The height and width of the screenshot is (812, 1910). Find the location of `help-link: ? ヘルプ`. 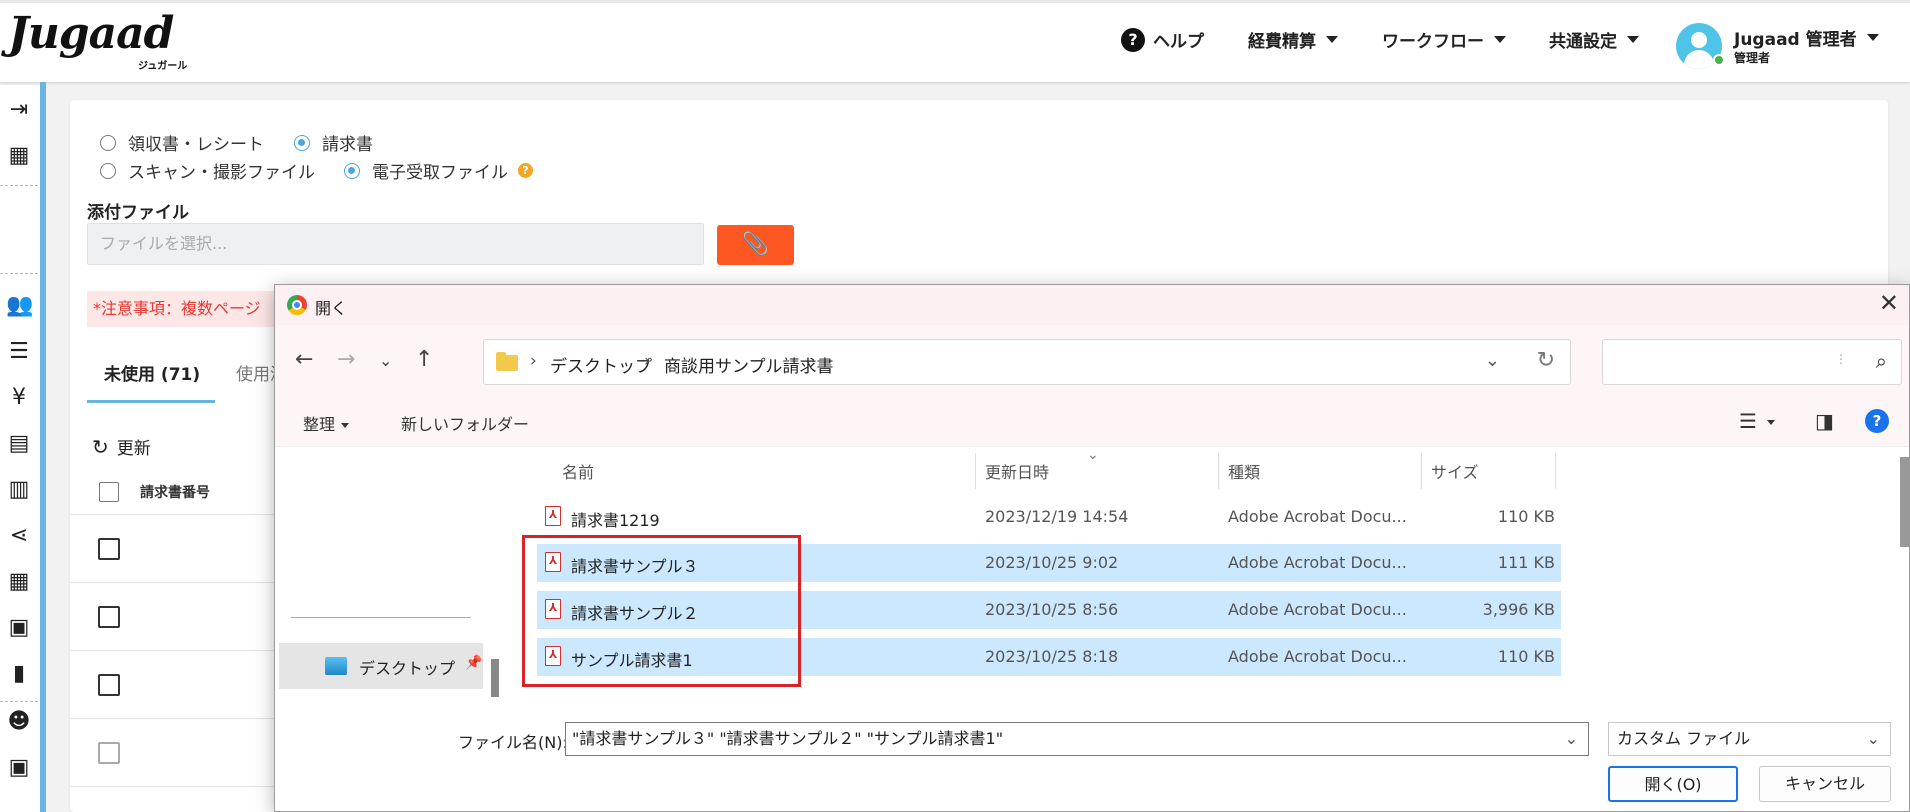

help-link: ? ヘルプ is located at coordinates (1162, 39).